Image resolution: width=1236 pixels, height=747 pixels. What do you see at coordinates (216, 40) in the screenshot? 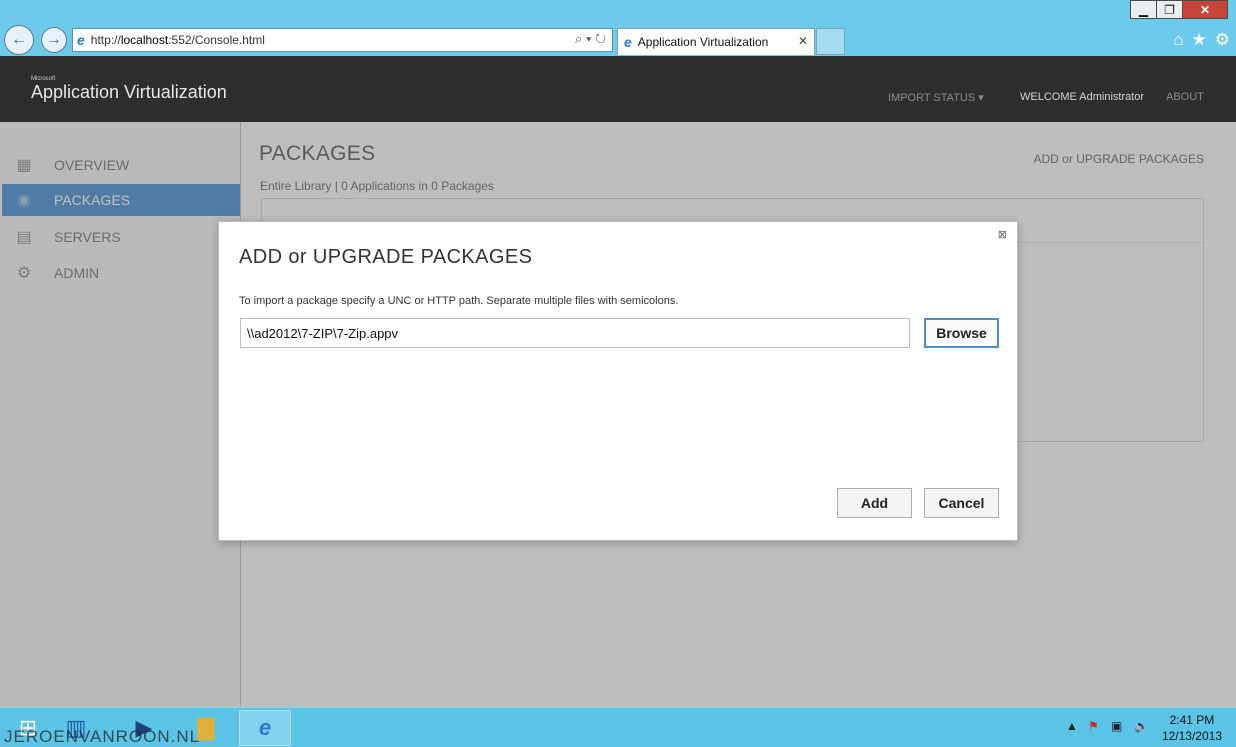
I see `url-rest: :552/Console.html` at bounding box center [216, 40].